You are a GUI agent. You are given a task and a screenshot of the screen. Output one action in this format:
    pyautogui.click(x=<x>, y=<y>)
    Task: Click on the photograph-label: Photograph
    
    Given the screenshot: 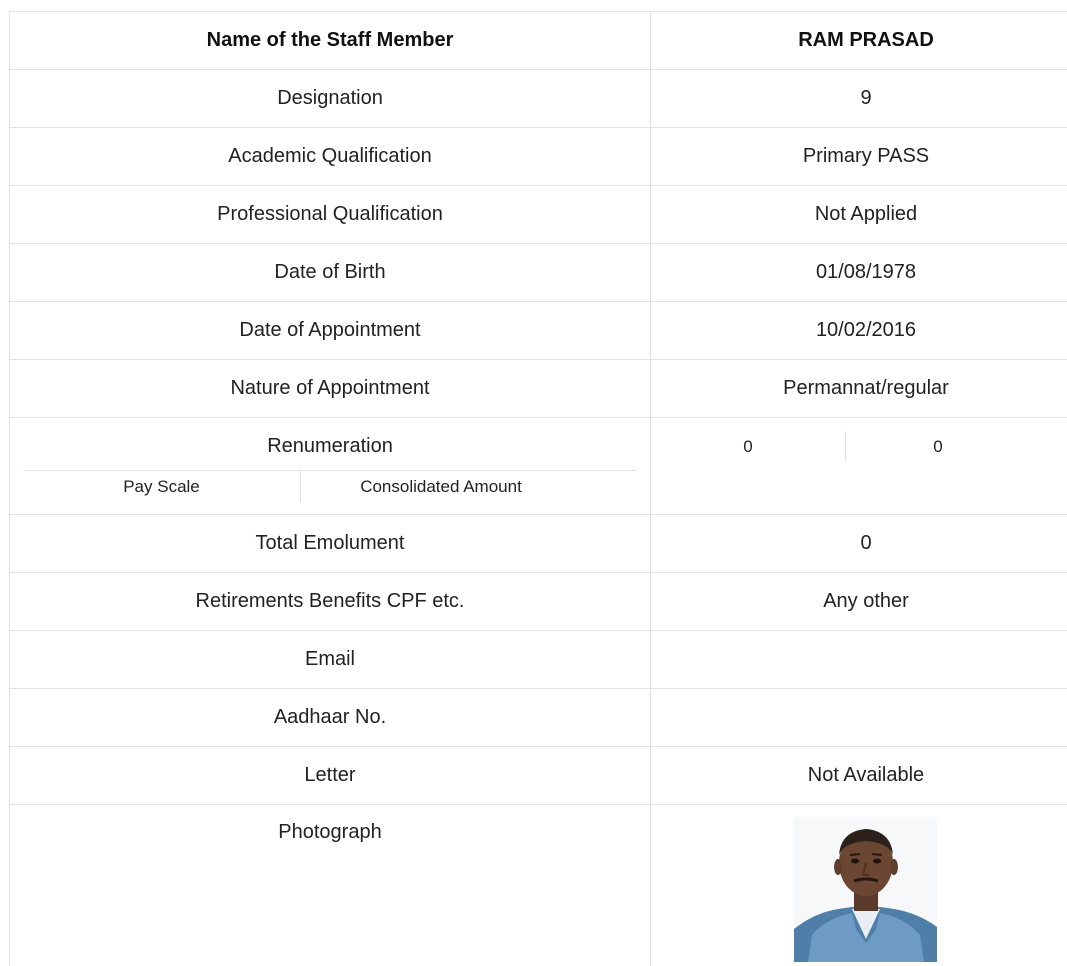 What is the action you would take?
    pyautogui.click(x=330, y=832)
    